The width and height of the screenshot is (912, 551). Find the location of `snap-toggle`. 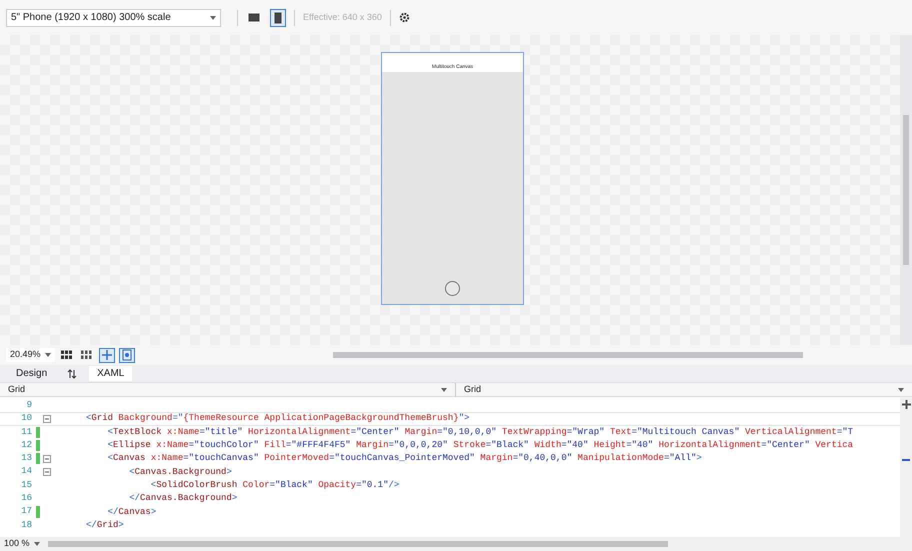

snap-toggle is located at coordinates (106, 355).